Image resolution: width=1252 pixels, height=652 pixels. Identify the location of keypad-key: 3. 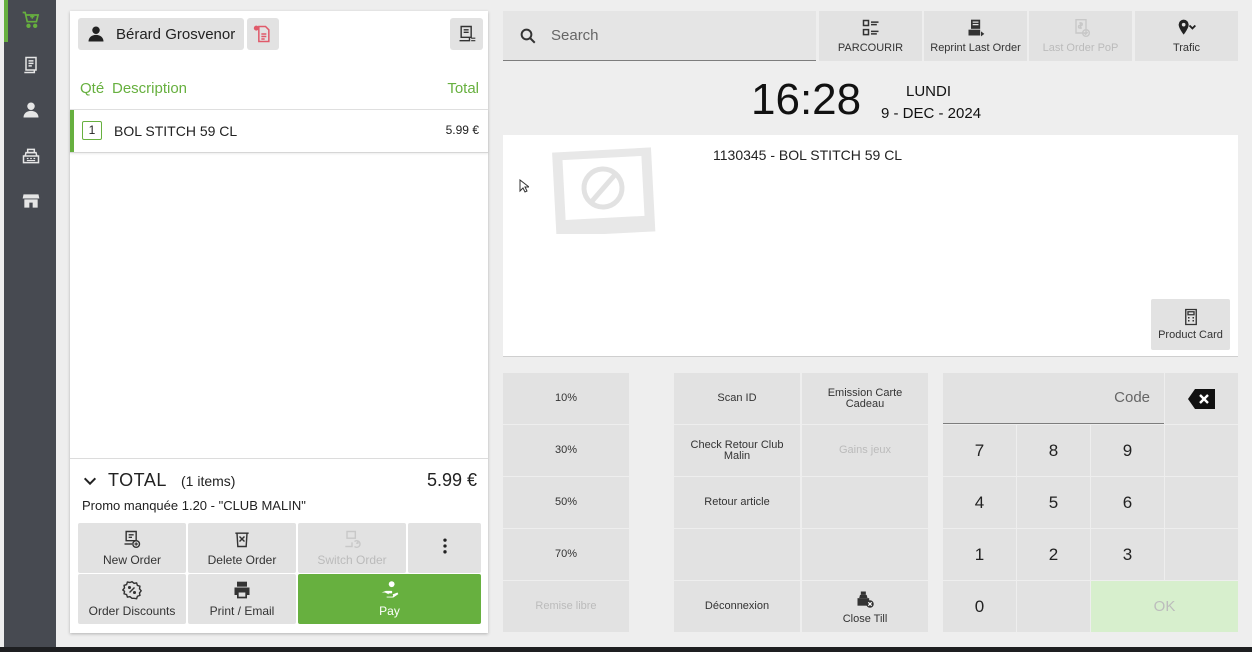
(1127, 554).